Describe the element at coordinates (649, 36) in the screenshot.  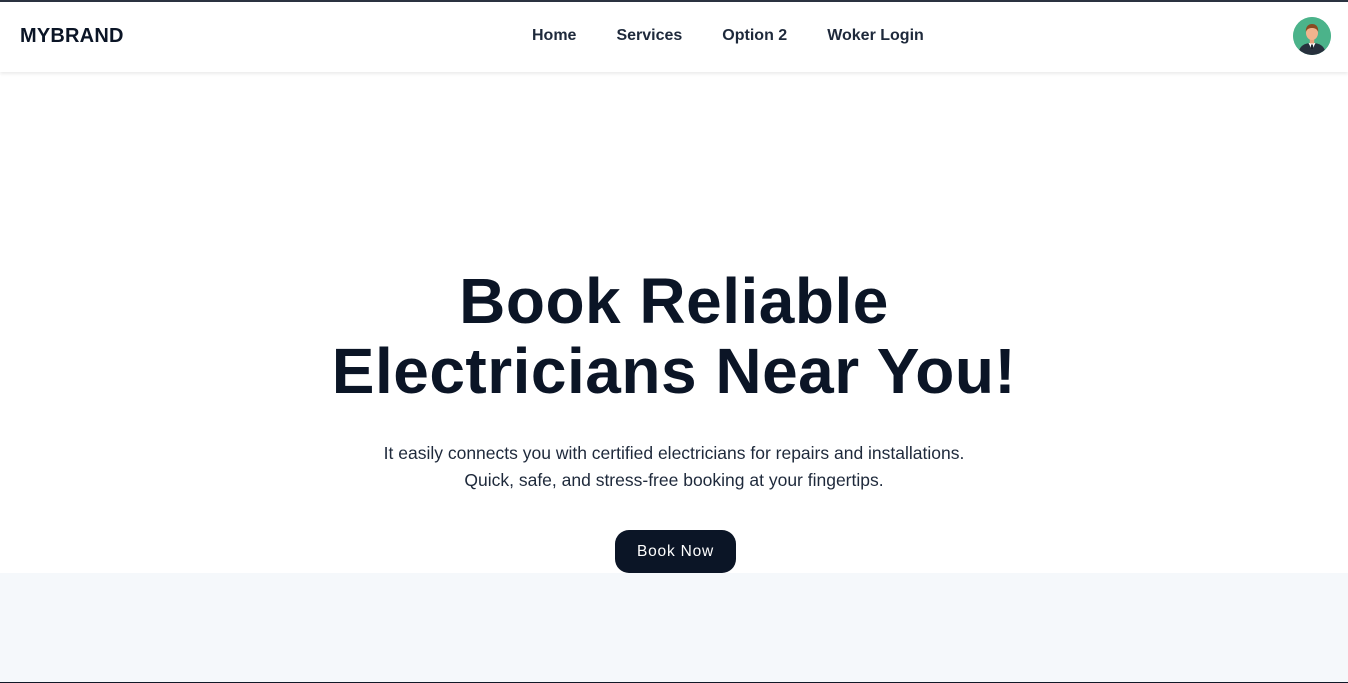
I see `nav-link-services: Services` at that location.